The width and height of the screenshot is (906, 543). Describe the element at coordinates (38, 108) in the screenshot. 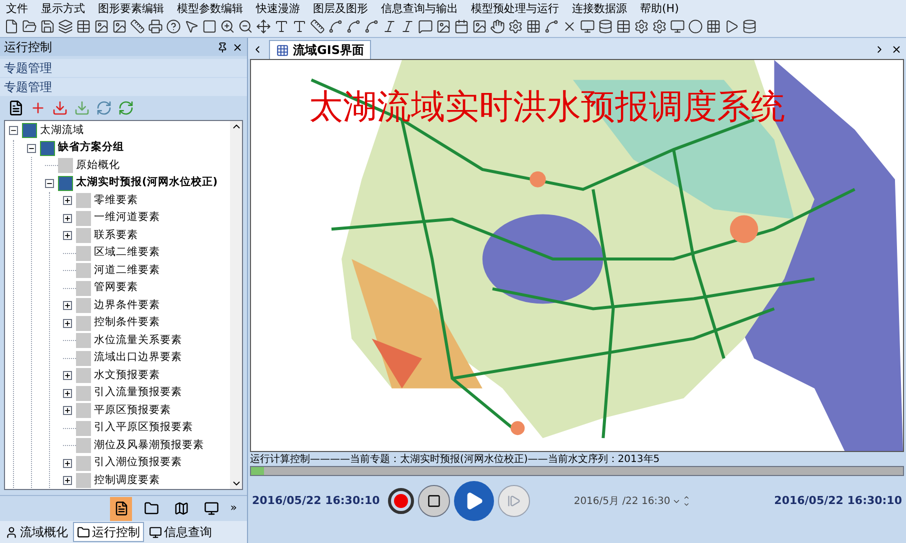

I see `add-icon` at that location.